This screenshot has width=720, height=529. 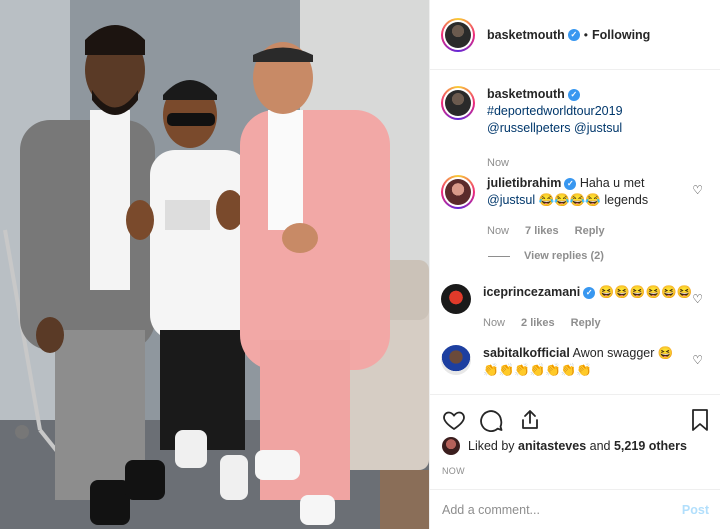 I want to click on caption-mention: @justsul, so click(x=598, y=128).